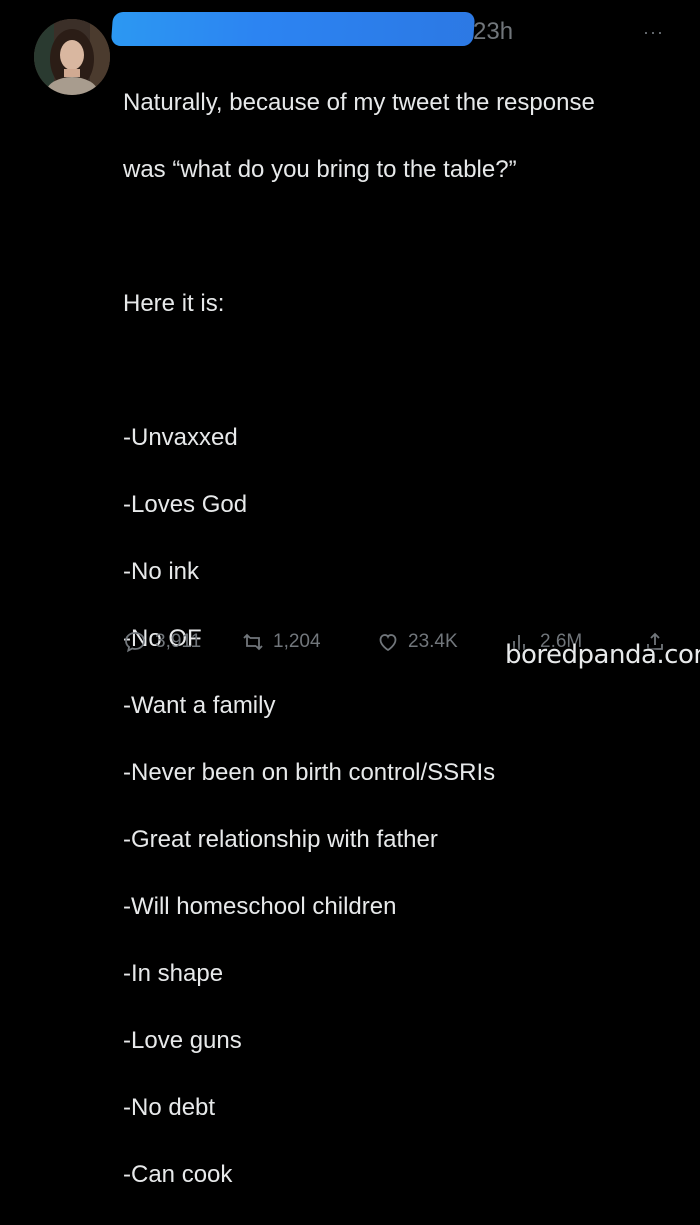 The width and height of the screenshot is (700, 1225). I want to click on repost-button: 1,204, so click(281, 642).